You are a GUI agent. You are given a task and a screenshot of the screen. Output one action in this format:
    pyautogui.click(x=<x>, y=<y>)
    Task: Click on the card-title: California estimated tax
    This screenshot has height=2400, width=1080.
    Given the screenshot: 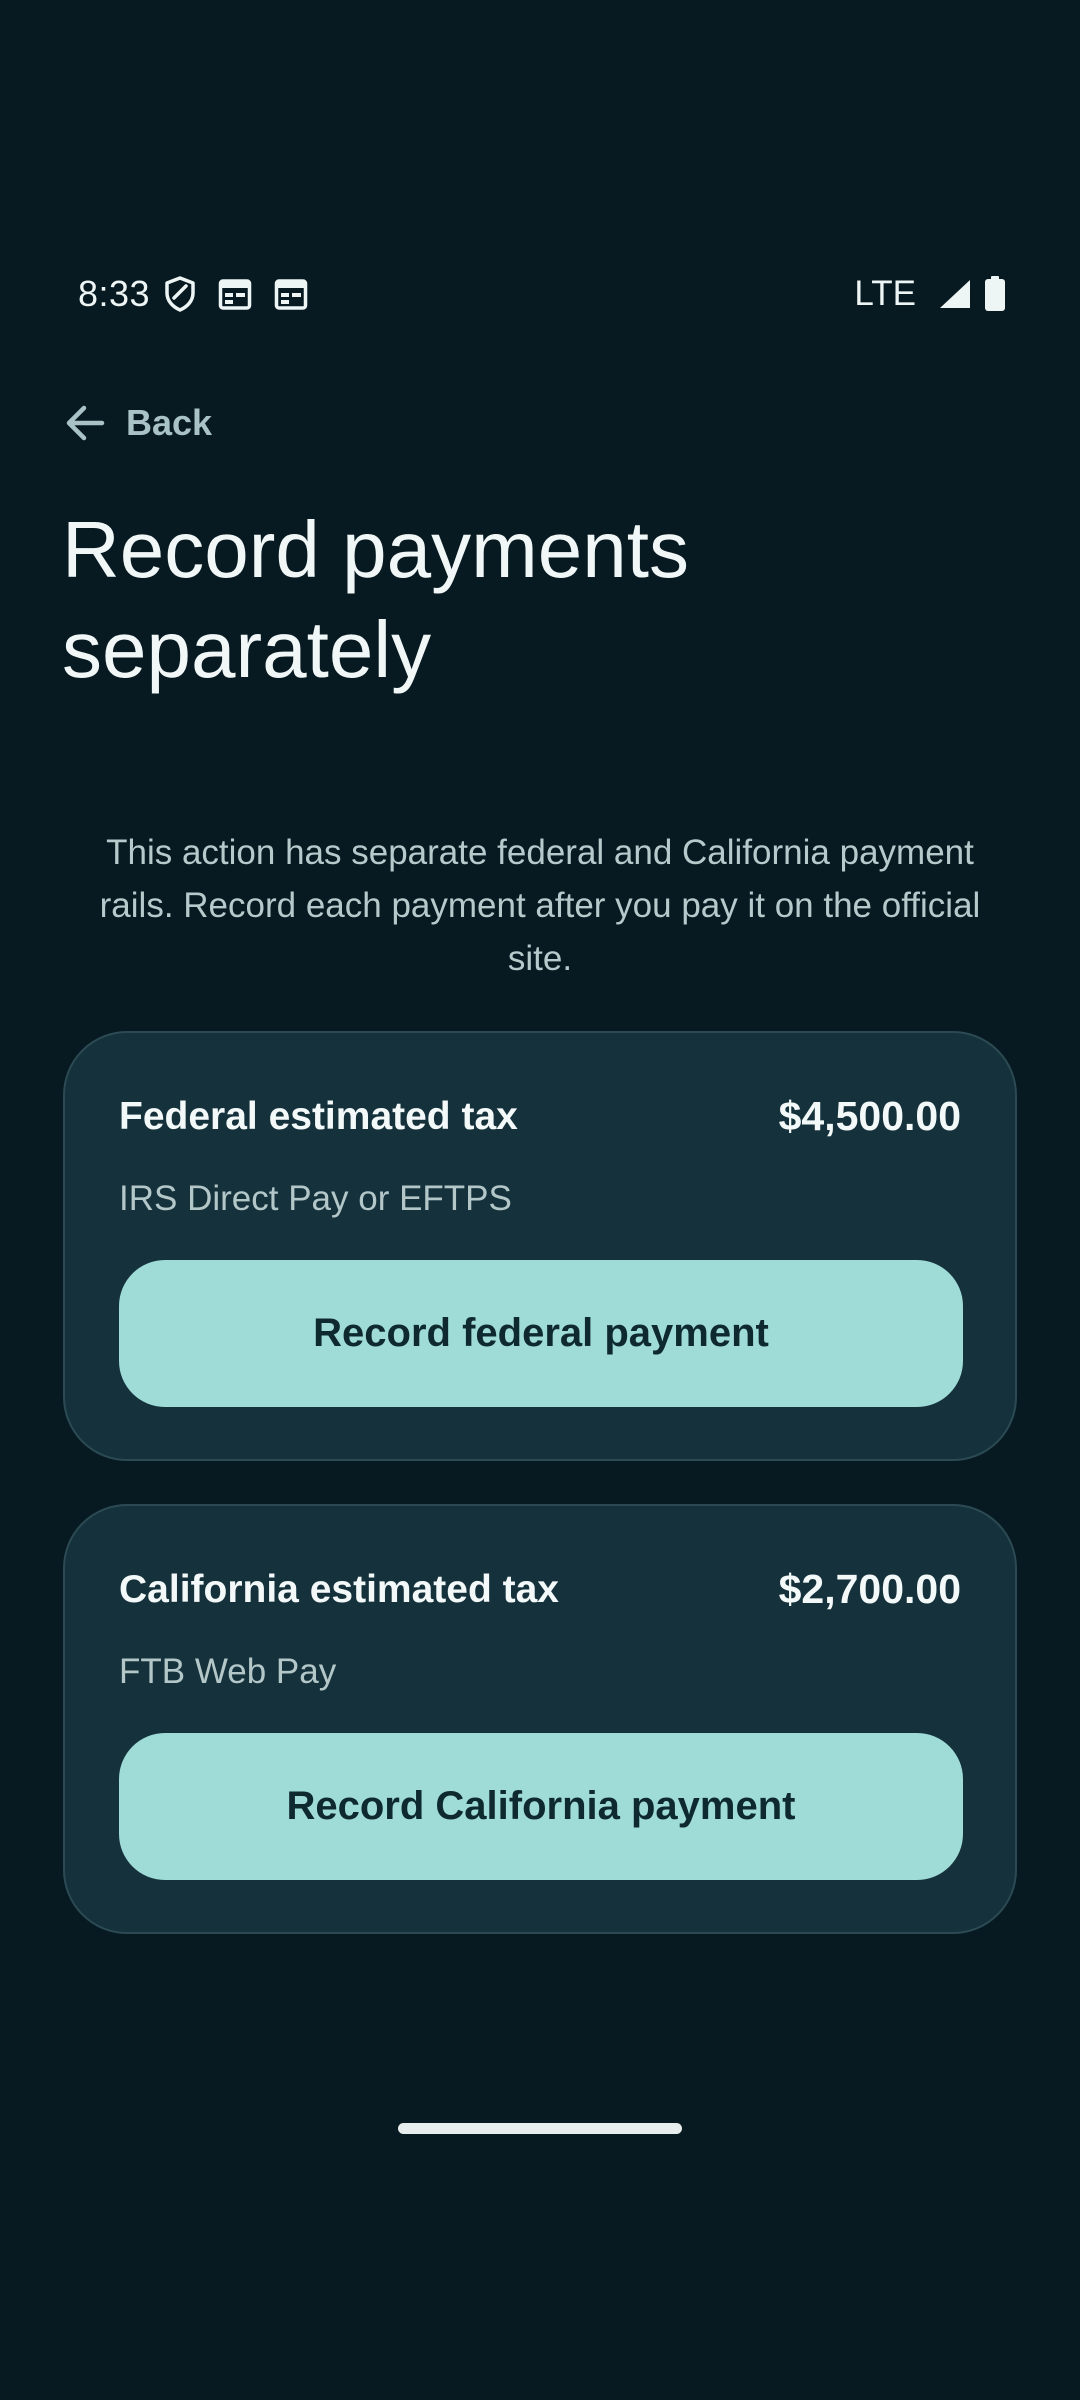 What is the action you would take?
    pyautogui.click(x=339, y=1589)
    